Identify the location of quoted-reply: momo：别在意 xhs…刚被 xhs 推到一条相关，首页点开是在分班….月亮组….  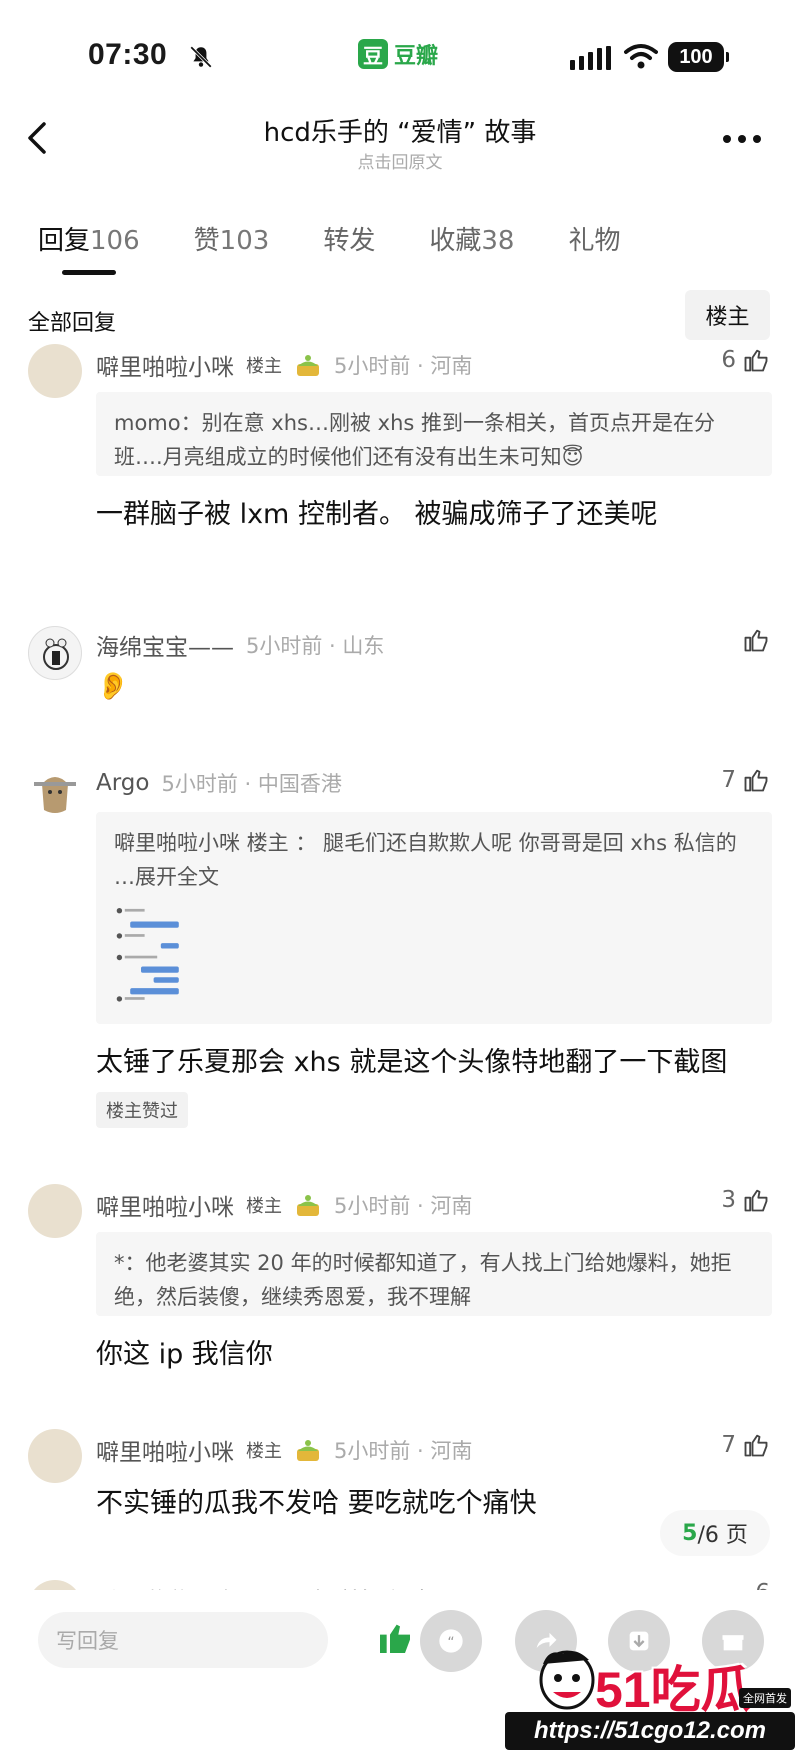
(434, 434).